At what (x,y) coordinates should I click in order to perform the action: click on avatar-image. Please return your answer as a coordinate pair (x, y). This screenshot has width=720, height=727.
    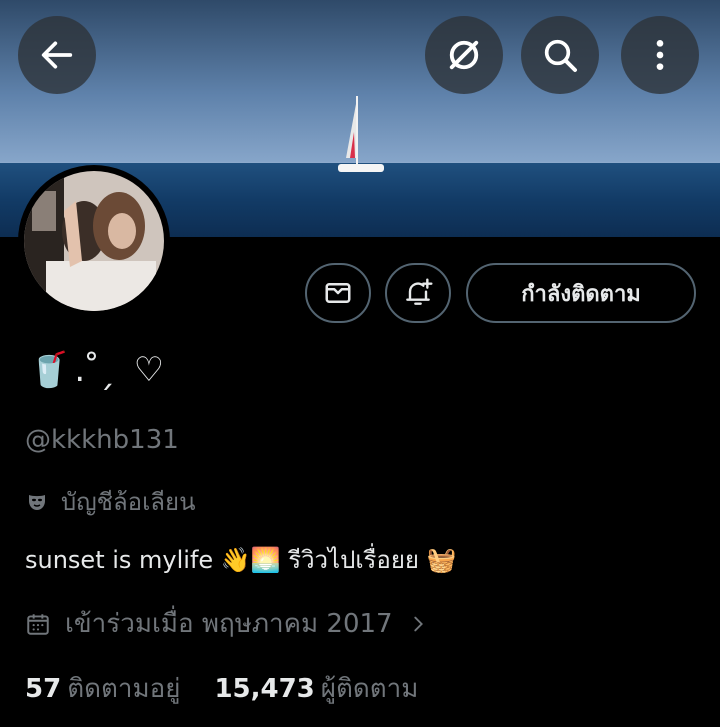
    Looking at the image, I should click on (94, 241).